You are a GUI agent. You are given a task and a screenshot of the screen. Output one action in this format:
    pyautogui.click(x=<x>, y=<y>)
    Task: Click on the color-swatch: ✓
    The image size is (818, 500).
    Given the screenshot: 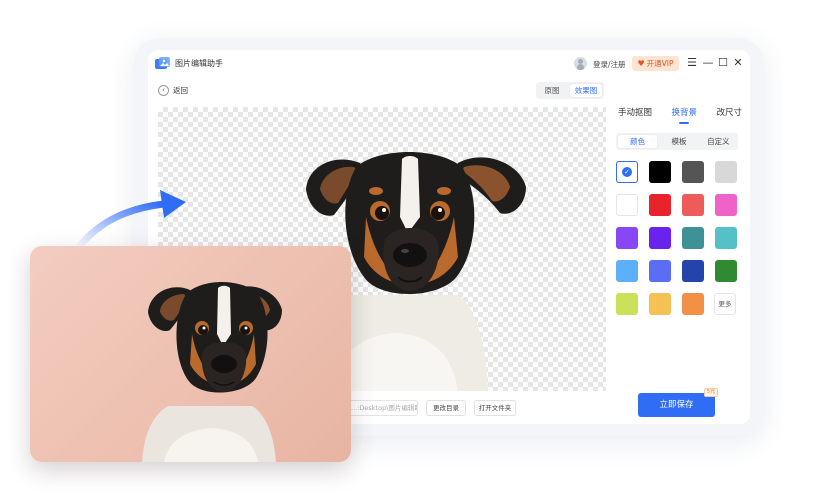 What is the action you would take?
    pyautogui.click(x=627, y=172)
    